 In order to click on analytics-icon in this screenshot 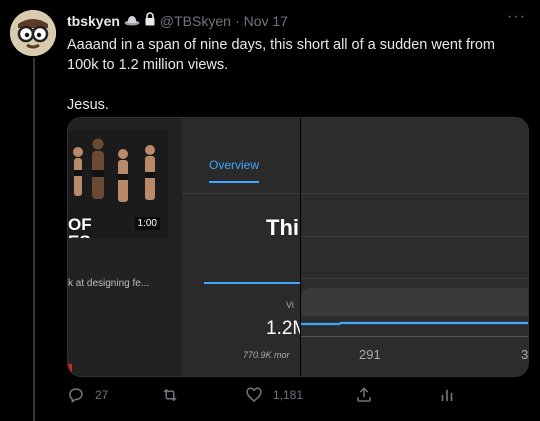, I will do `click(447, 395)`.